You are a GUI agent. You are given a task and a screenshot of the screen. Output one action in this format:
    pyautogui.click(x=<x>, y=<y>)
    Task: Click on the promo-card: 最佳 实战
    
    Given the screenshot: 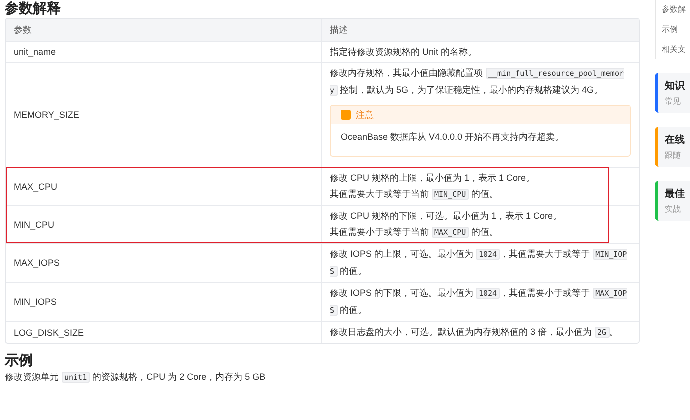 What is the action you would take?
    pyautogui.click(x=672, y=201)
    